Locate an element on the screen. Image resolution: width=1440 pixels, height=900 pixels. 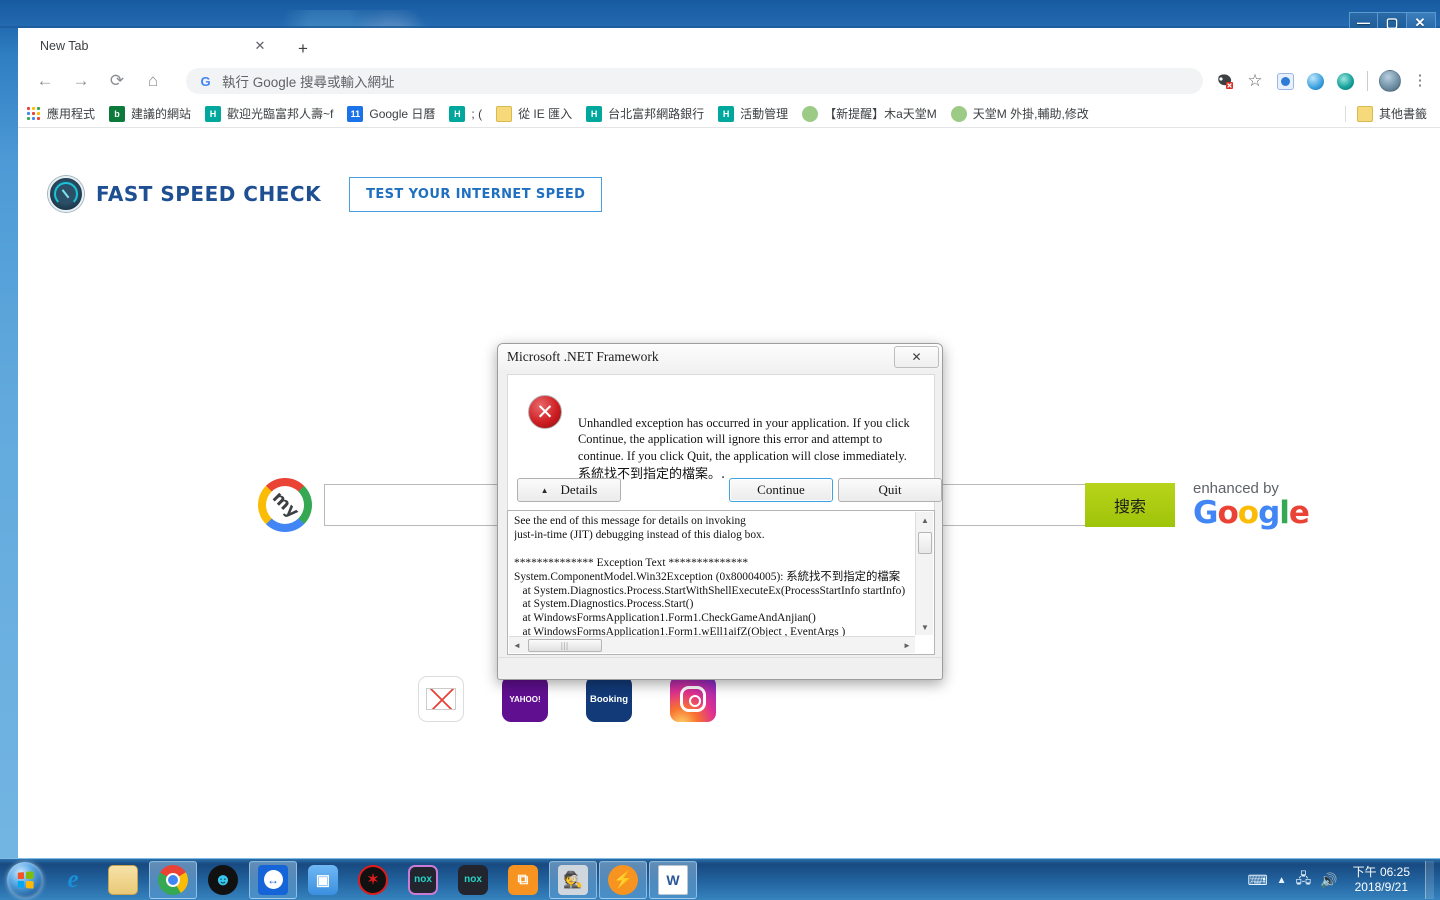
taskbar-file-explorer is located at coordinates (123, 880).